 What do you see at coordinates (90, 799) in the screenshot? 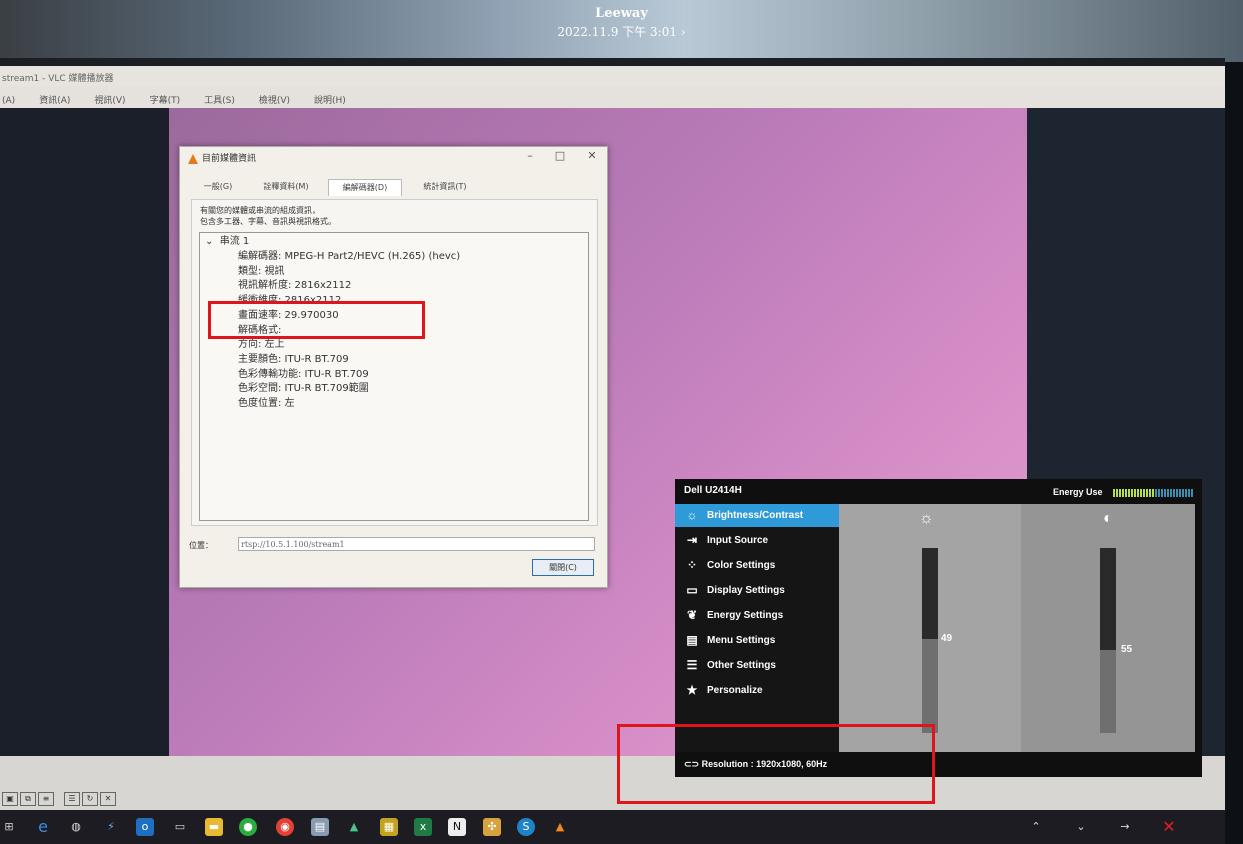
I see `loop-icon: ↻` at bounding box center [90, 799].